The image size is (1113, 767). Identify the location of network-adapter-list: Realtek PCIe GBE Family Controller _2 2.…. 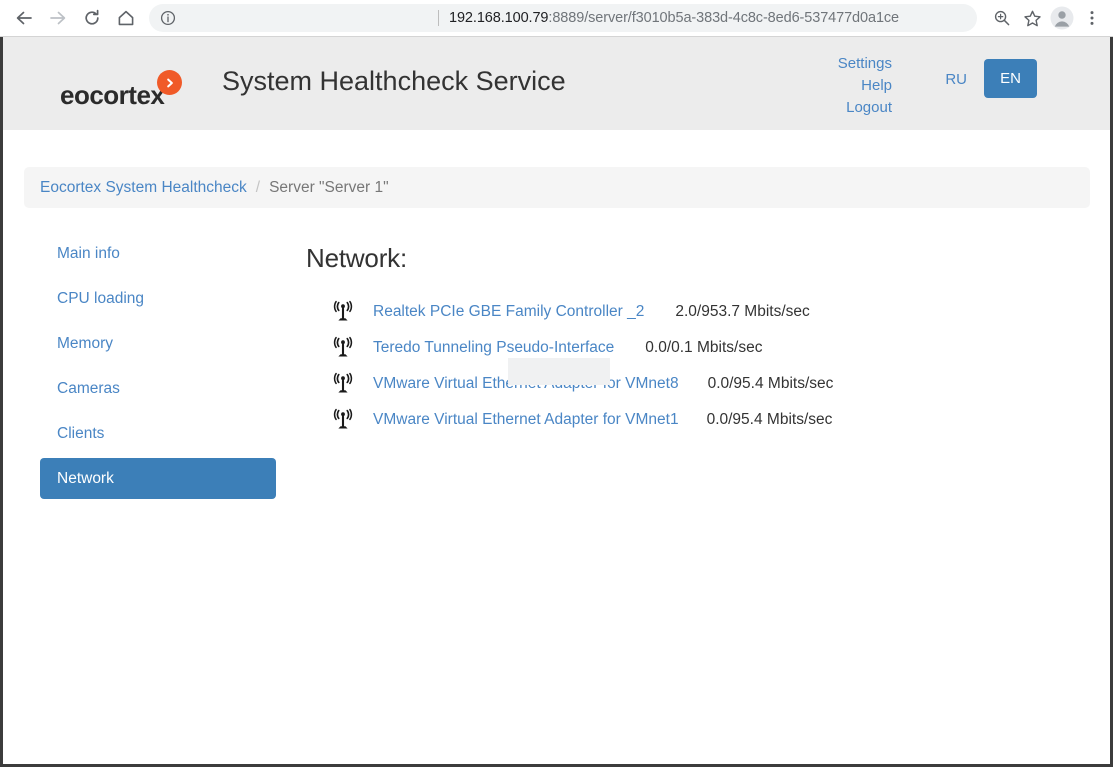
(686, 366).